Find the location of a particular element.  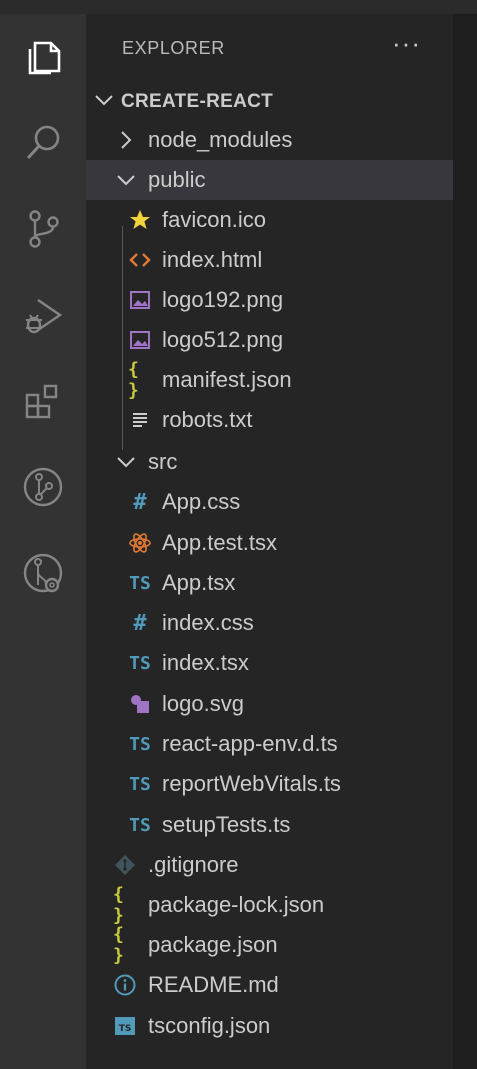

run-debug-icon is located at coordinates (43, 315).